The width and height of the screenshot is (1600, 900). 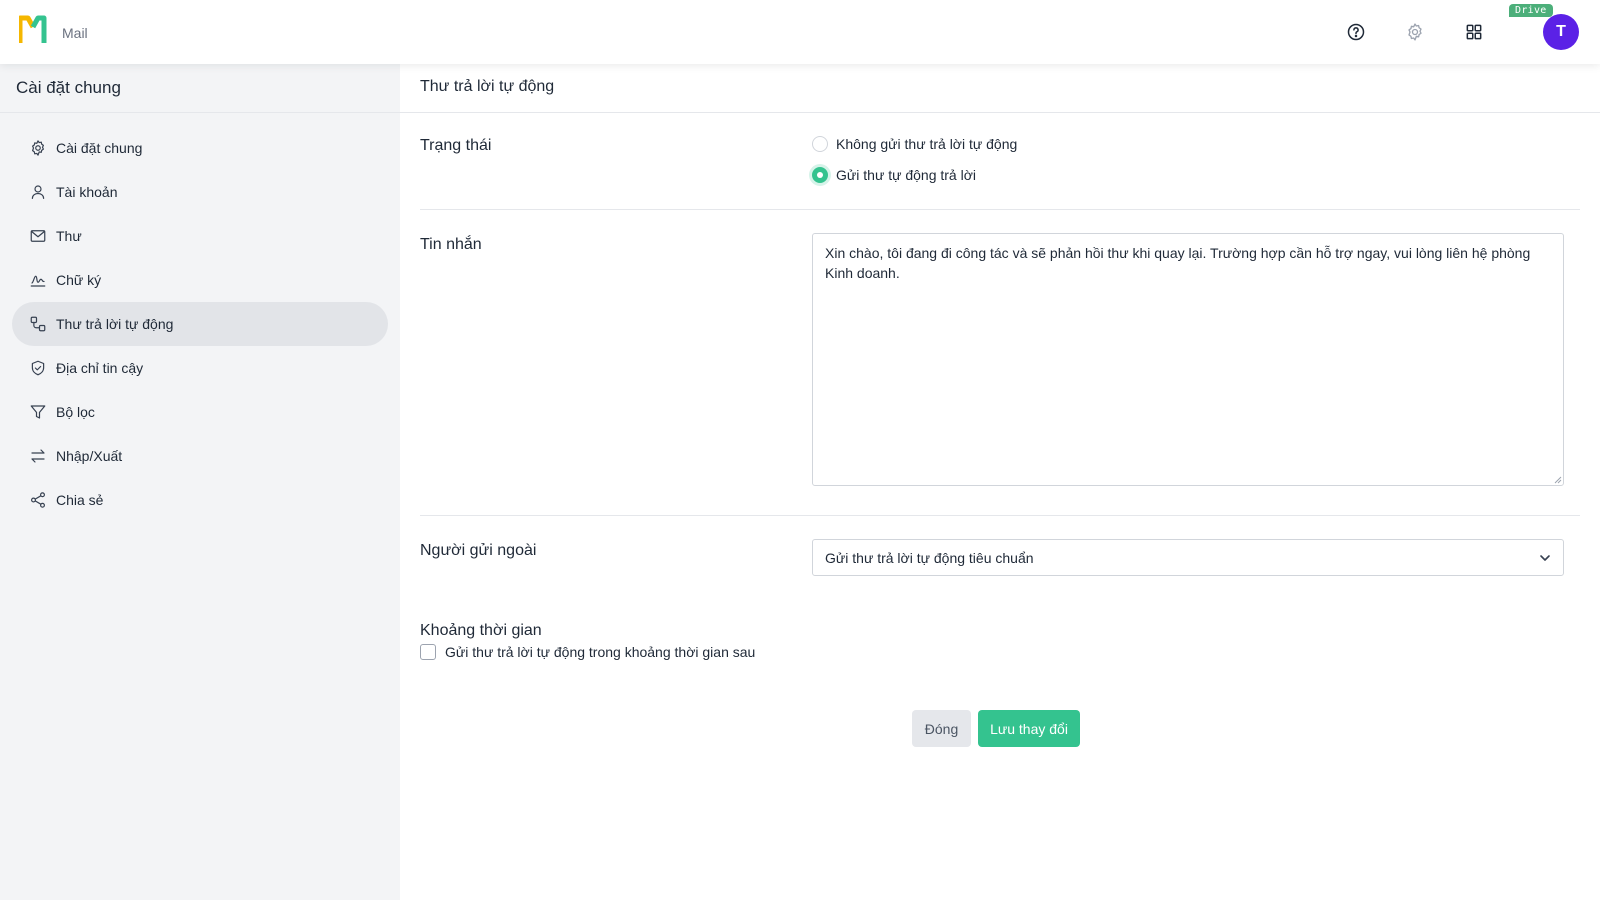 What do you see at coordinates (115, 324) in the screenshot?
I see `sidebar-item-label: Thư trả lời tự động` at bounding box center [115, 324].